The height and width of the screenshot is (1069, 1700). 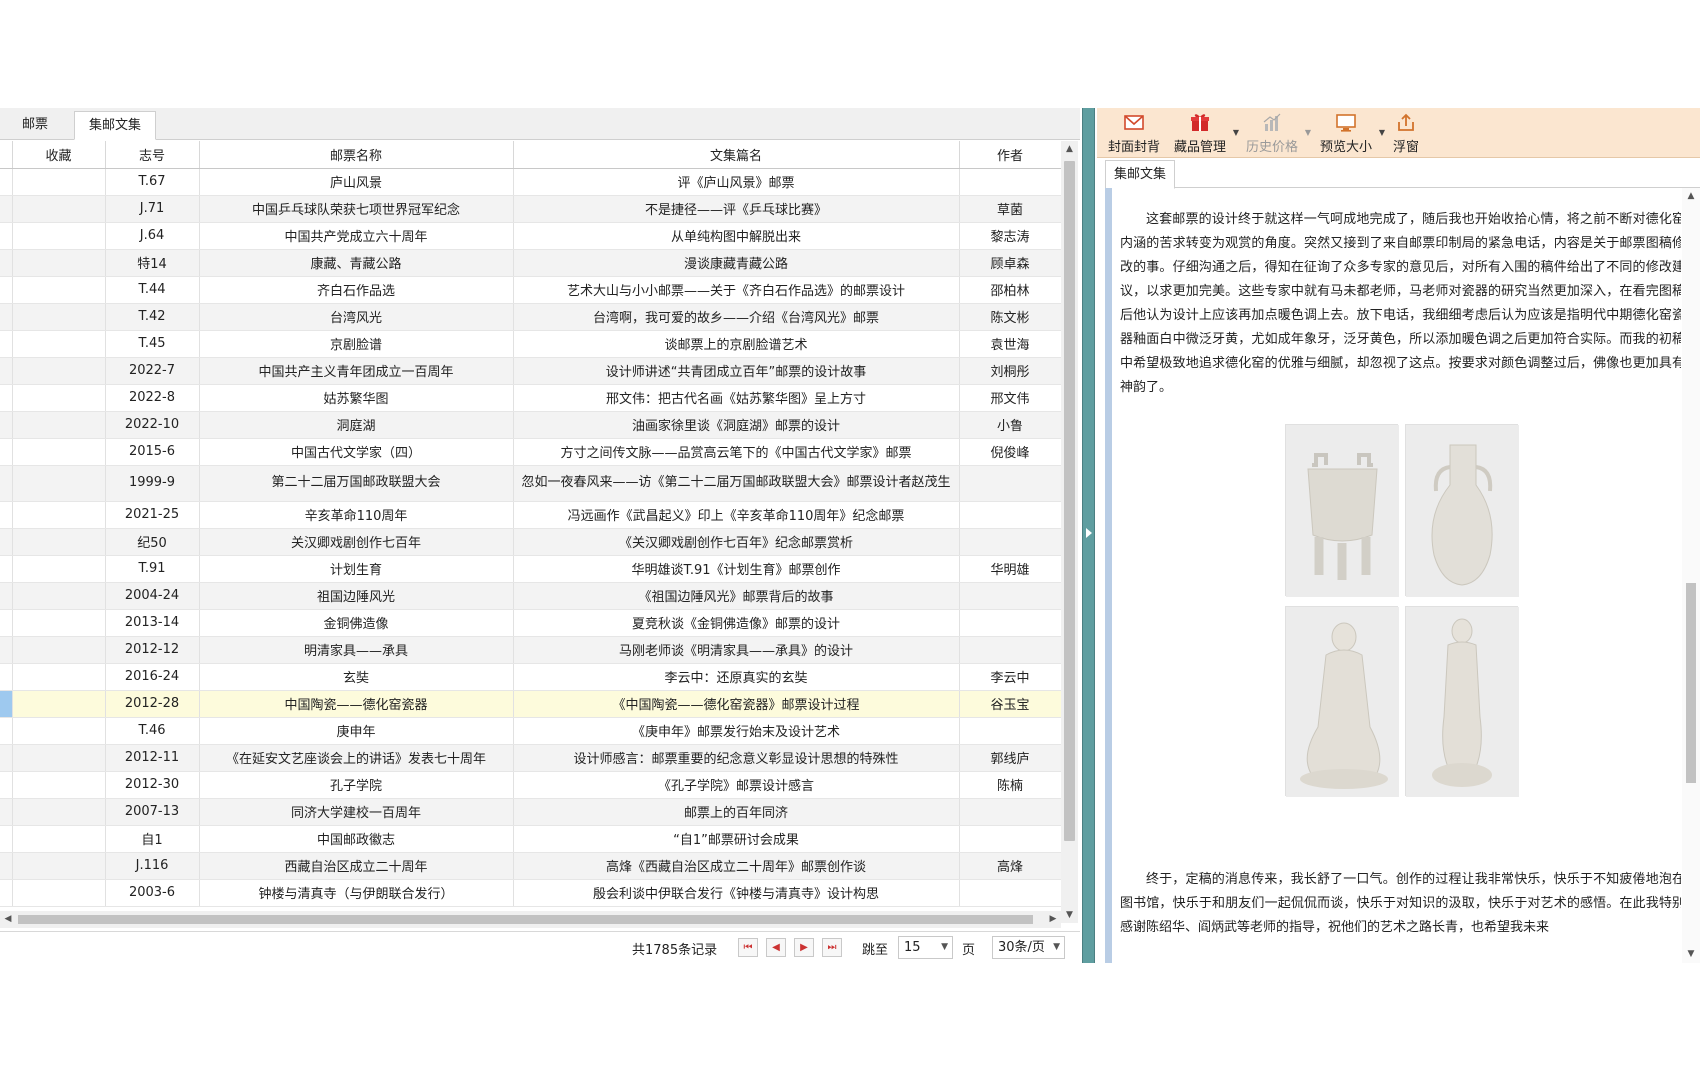 I want to click on table-vertical-scrollbar: ▲ ▼, so click(x=1069, y=532).